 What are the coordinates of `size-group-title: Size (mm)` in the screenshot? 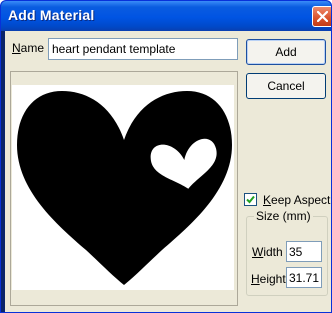 It's located at (283, 216).